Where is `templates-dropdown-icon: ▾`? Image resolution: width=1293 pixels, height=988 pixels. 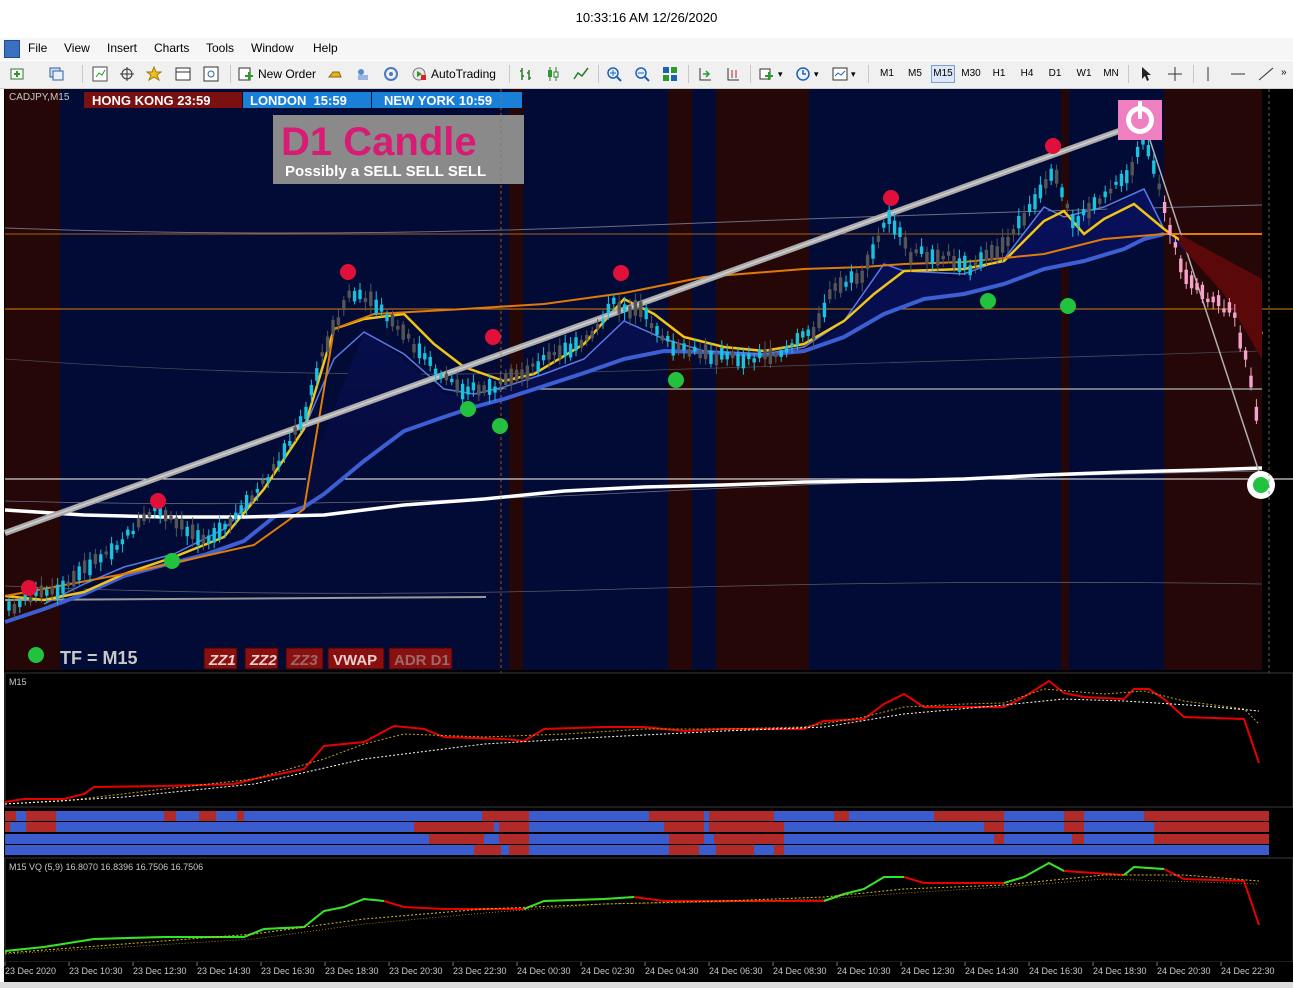 templates-dropdown-icon: ▾ is located at coordinates (853, 74).